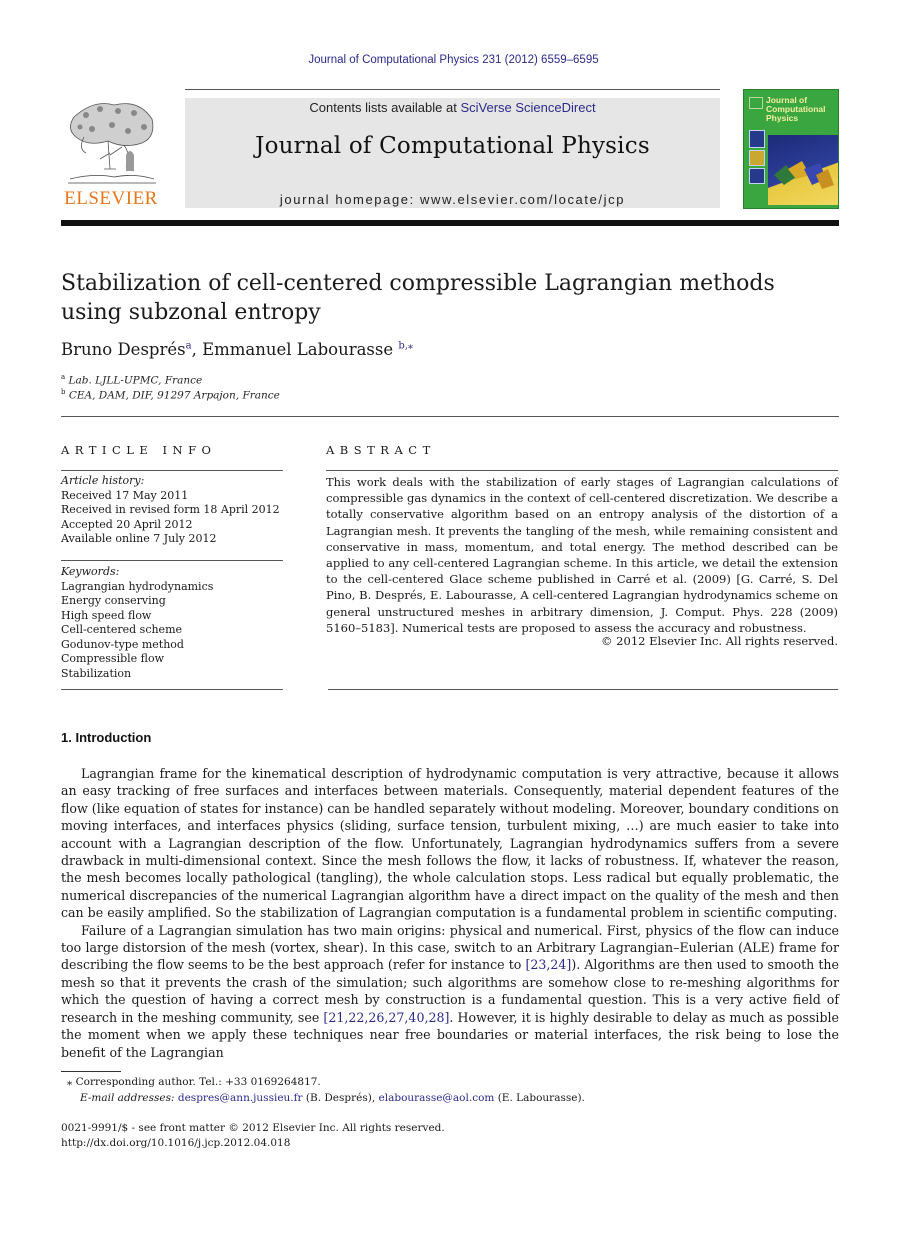  What do you see at coordinates (90, 571) in the screenshot?
I see `keywords-label: Keywords:` at bounding box center [90, 571].